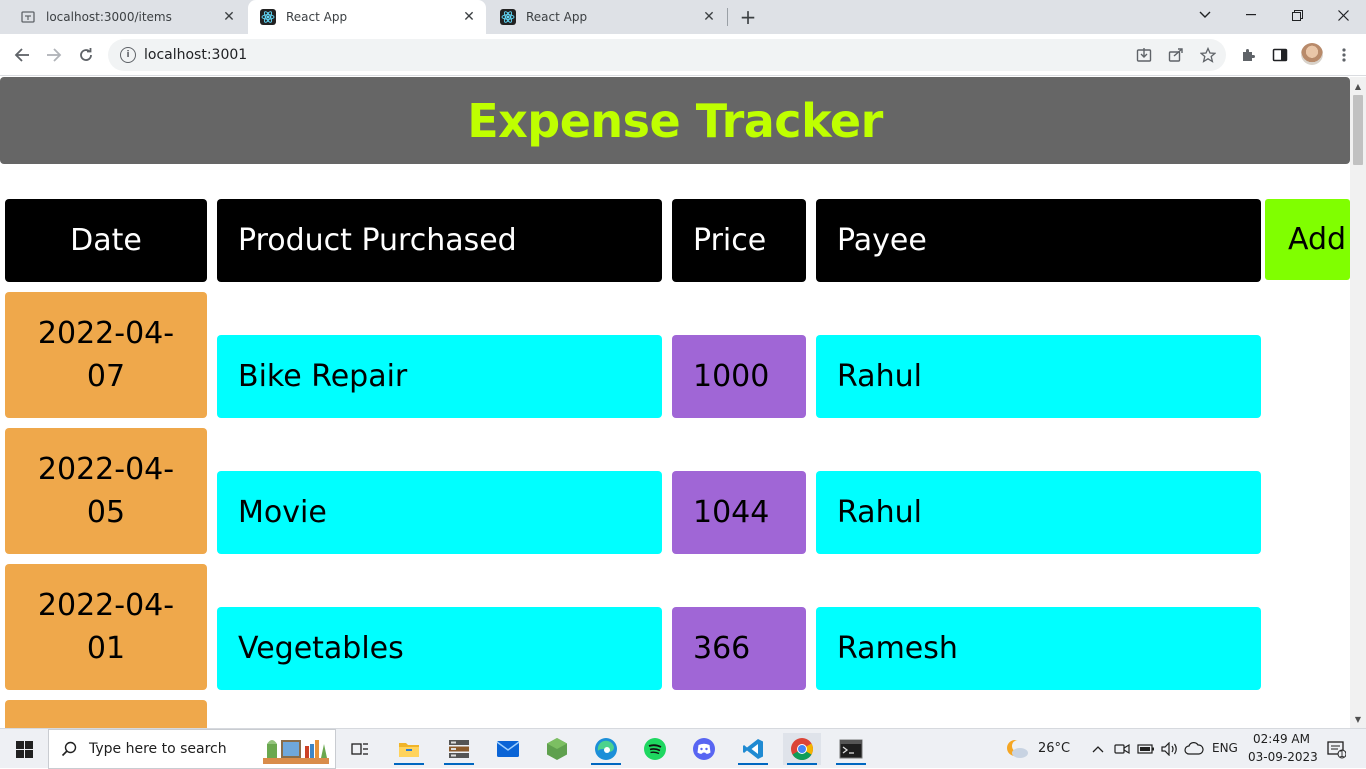 This screenshot has width=1366, height=769. What do you see at coordinates (1205, 15) in the screenshot?
I see `tab-search-chevron-icon` at bounding box center [1205, 15].